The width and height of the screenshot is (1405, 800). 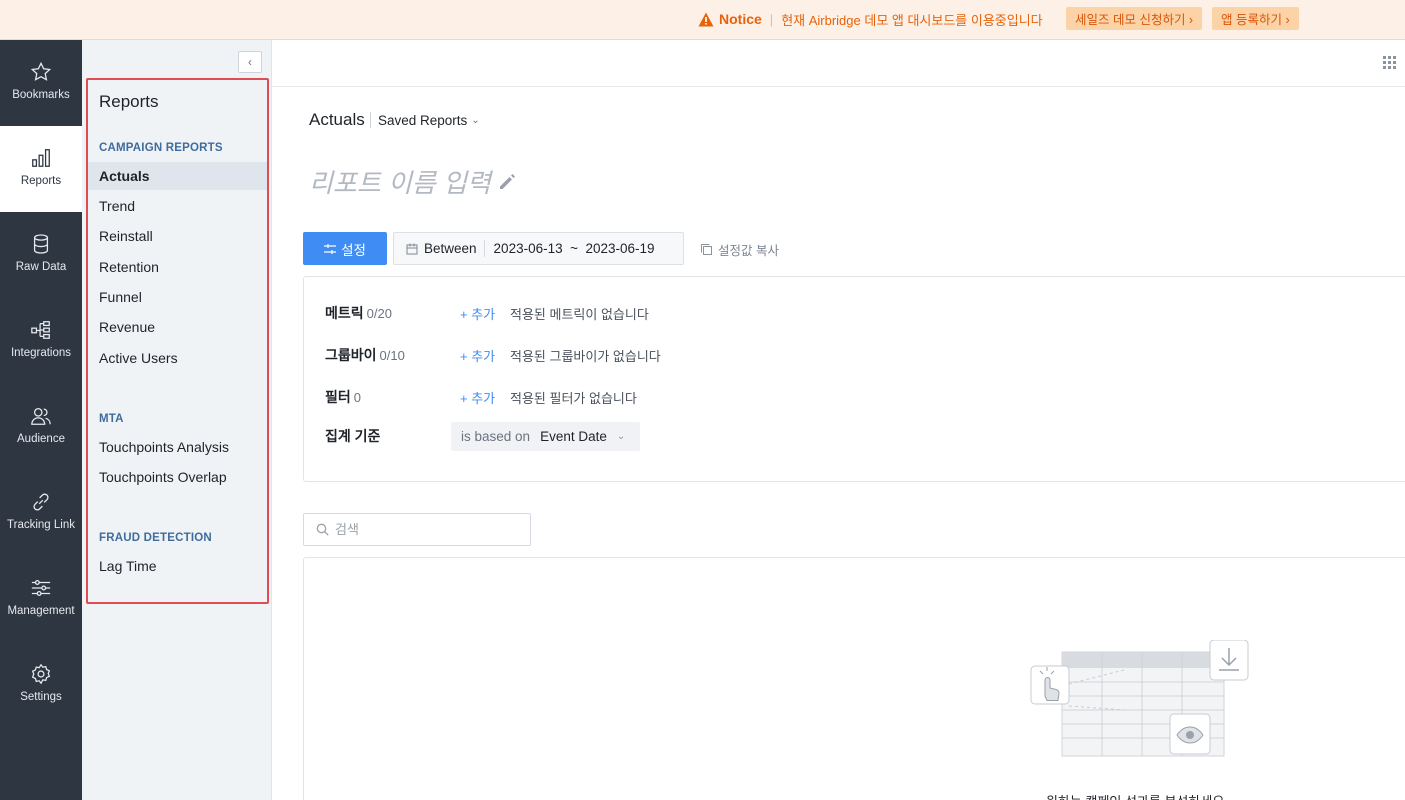 I want to click on rail-label: Integrations, so click(x=41, y=353).